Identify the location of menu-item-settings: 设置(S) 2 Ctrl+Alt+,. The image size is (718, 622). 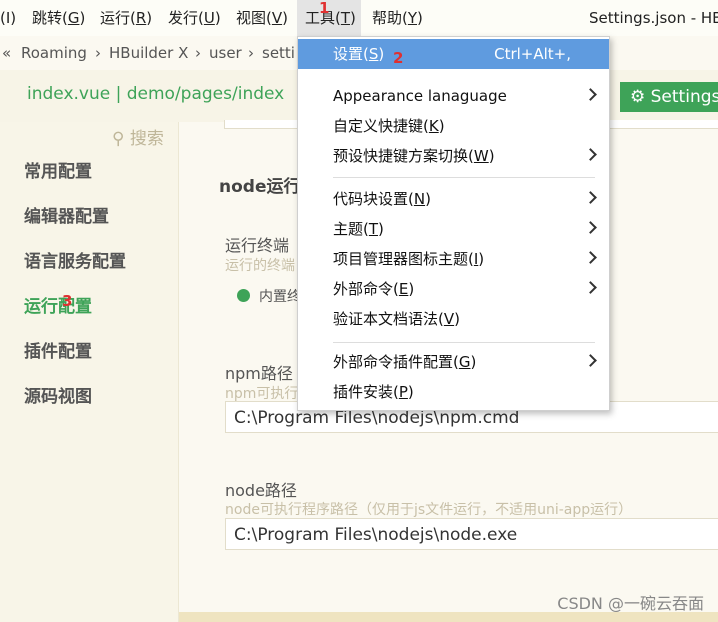
(453, 54).